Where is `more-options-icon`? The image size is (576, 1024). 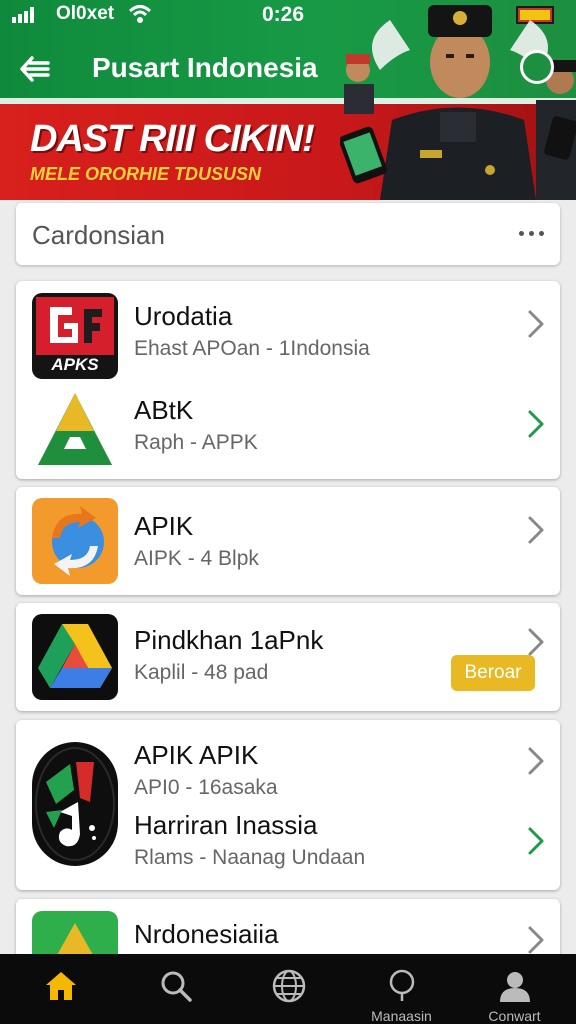
more-options-icon is located at coordinates (531, 233).